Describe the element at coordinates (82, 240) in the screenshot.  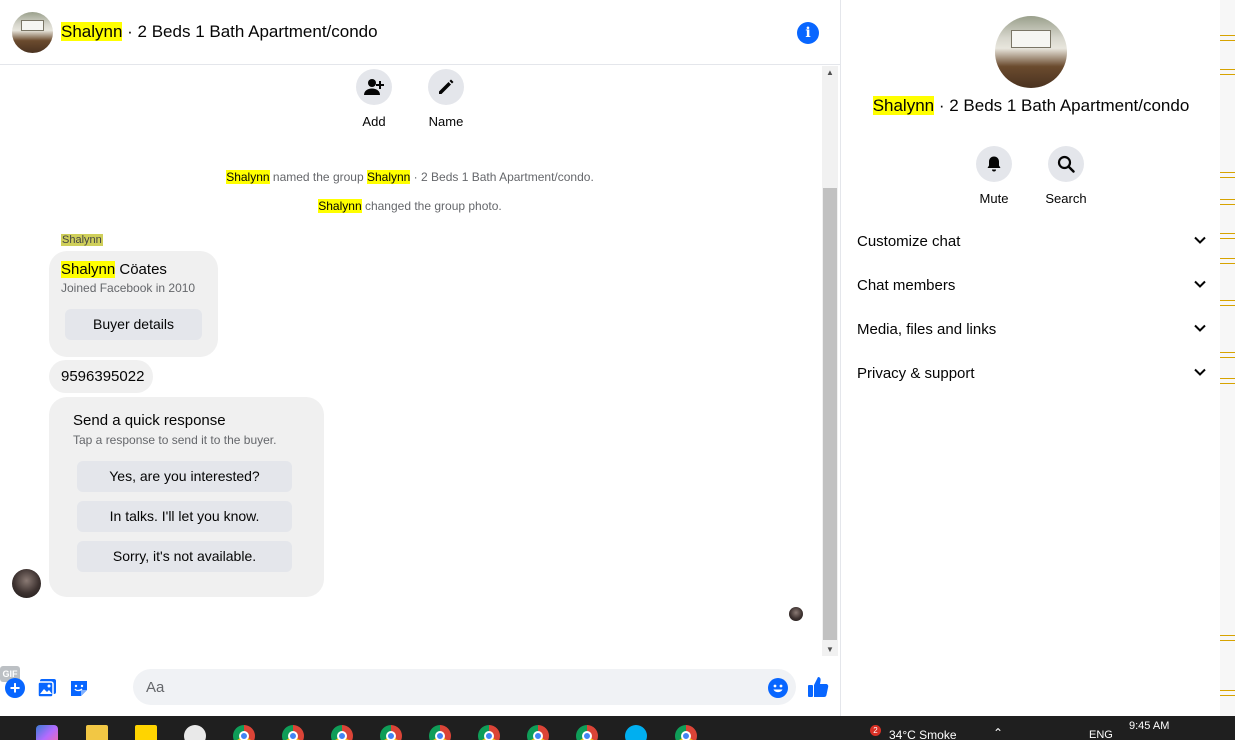
I see `sender-name: Shalynn` at that location.